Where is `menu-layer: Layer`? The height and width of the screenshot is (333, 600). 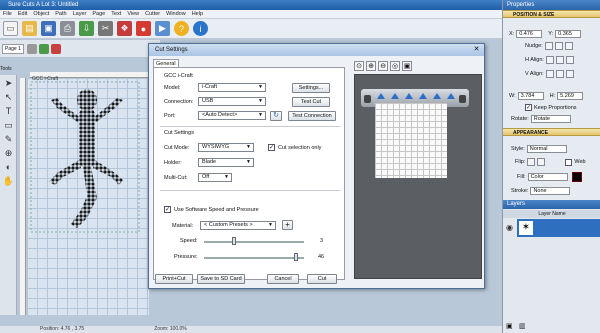
menu-layer: Layer is located at coordinates (80, 14).